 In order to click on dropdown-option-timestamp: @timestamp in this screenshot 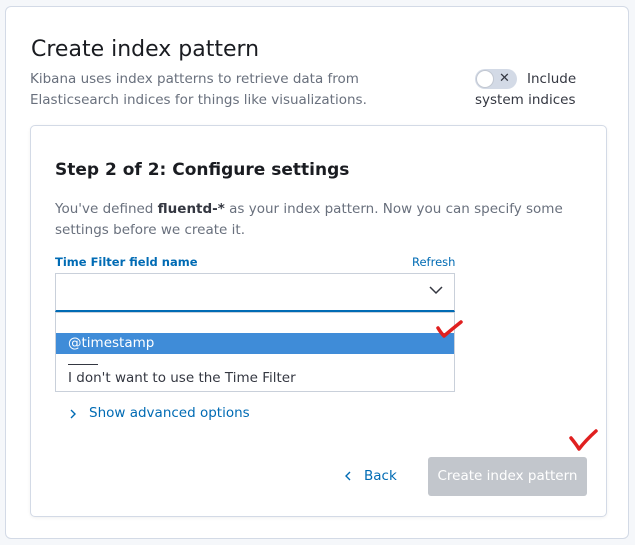, I will do `click(255, 343)`.